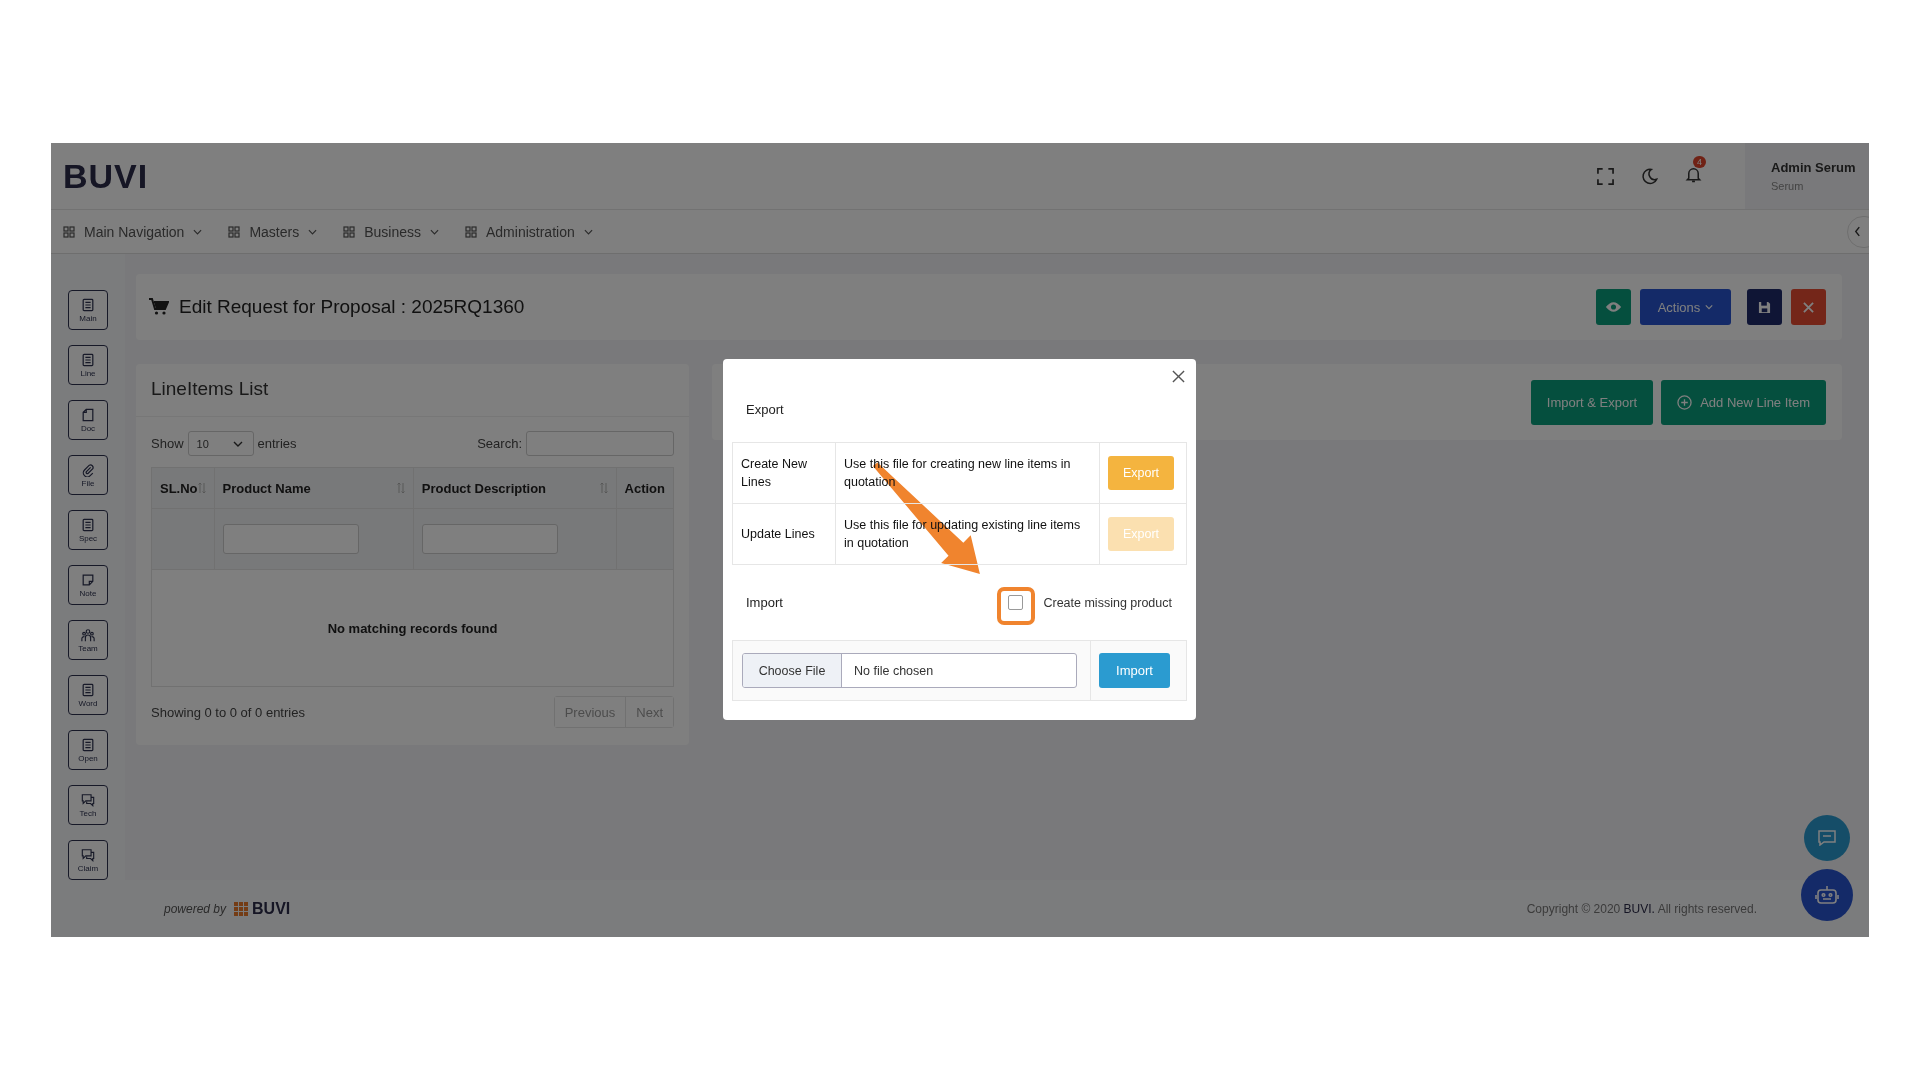  Describe the element at coordinates (600, 443) in the screenshot. I see `search-field` at that location.